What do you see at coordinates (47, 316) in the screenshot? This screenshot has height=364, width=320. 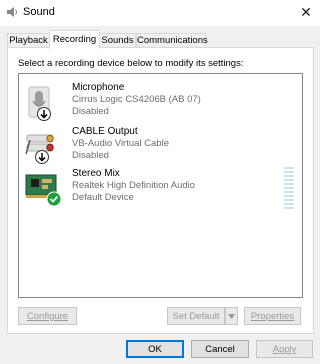 I see `configure-button: Configure` at bounding box center [47, 316].